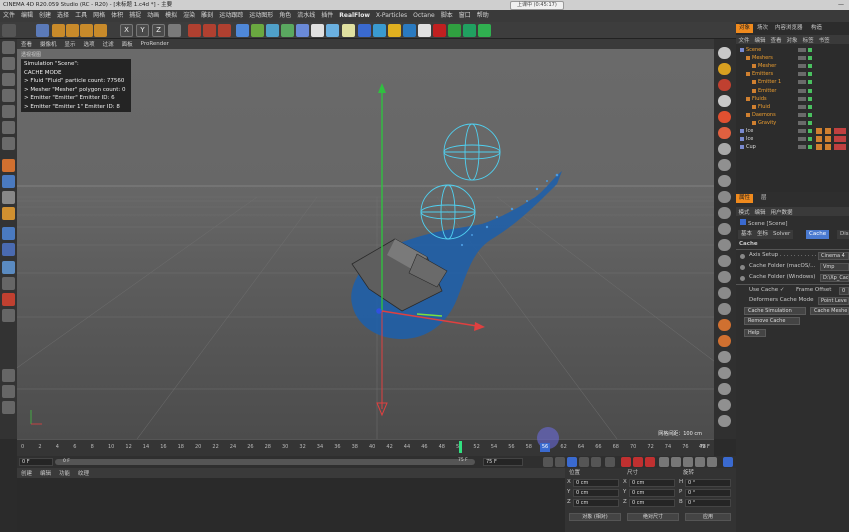 The image size is (849, 532). What do you see at coordinates (261, 16) in the screenshot?
I see `menu-13: 运动图形` at bounding box center [261, 16].